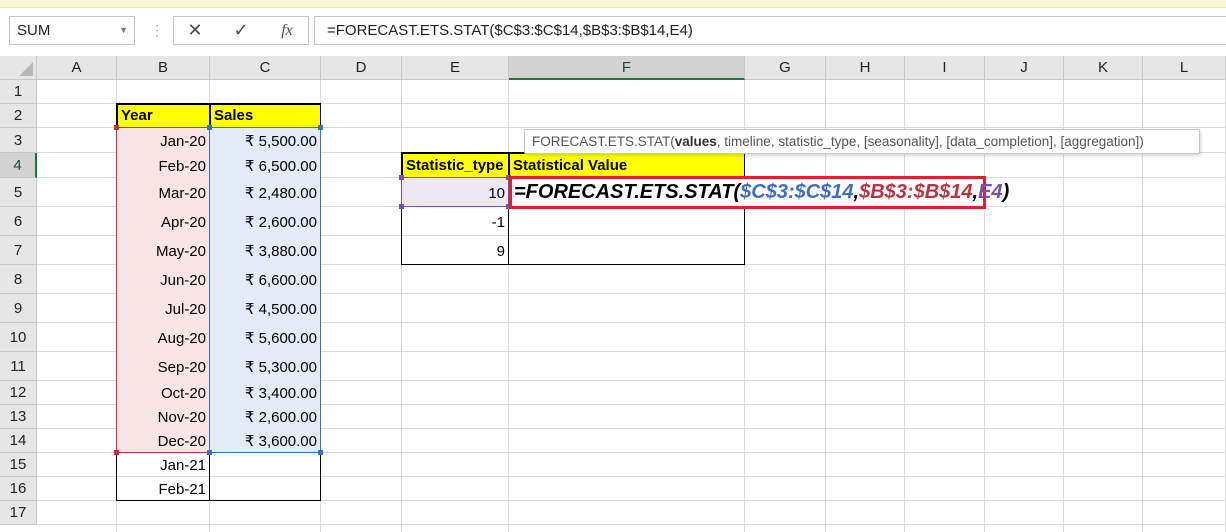  Describe the element at coordinates (123, 30) in the screenshot. I see `chevron-down-icon: ▼` at that location.